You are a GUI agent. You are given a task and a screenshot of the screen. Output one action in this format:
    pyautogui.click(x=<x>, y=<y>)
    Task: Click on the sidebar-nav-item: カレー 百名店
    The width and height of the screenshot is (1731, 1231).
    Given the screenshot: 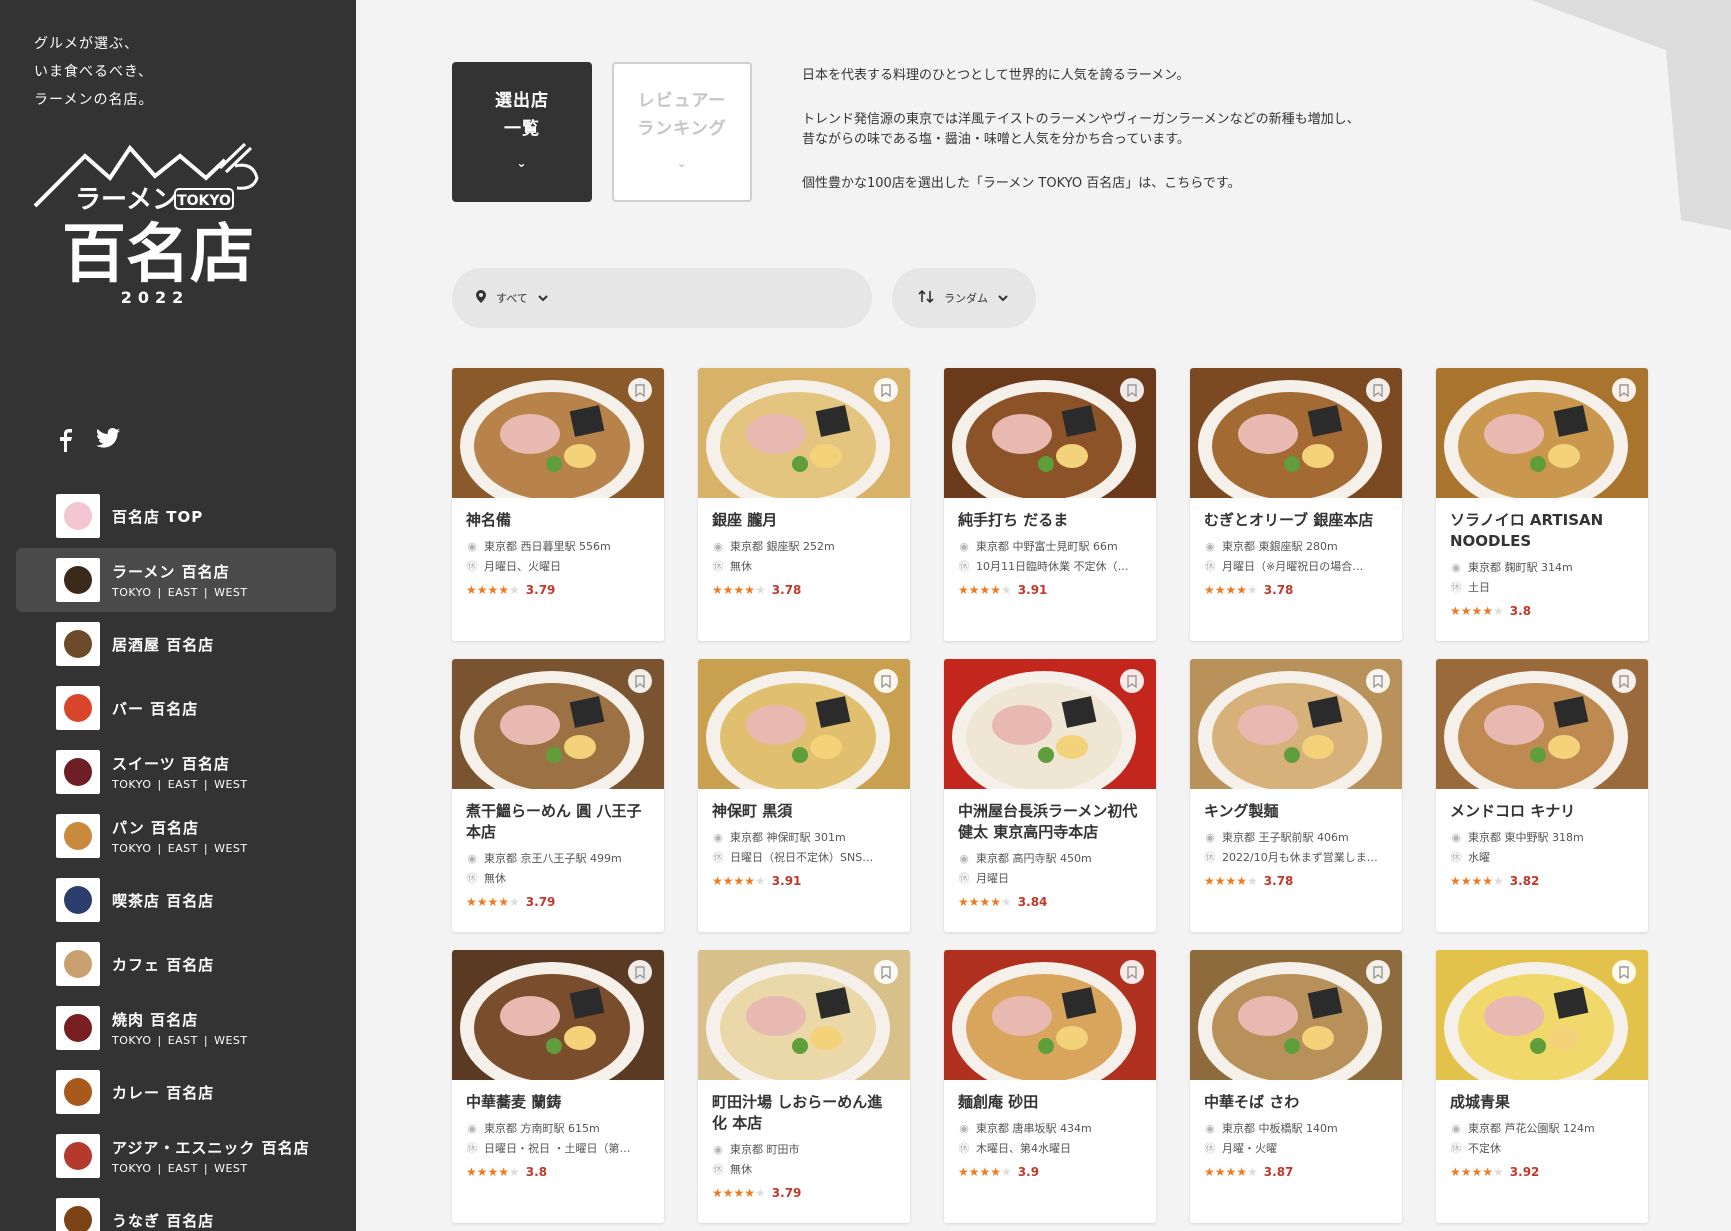 What is the action you would take?
    pyautogui.click(x=176, y=1092)
    